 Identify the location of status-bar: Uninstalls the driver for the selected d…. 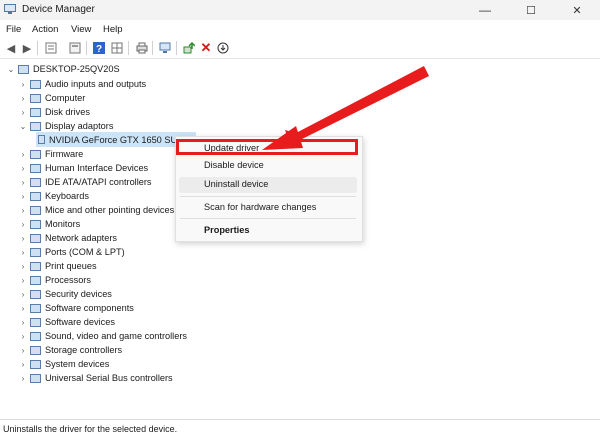
(300, 428).